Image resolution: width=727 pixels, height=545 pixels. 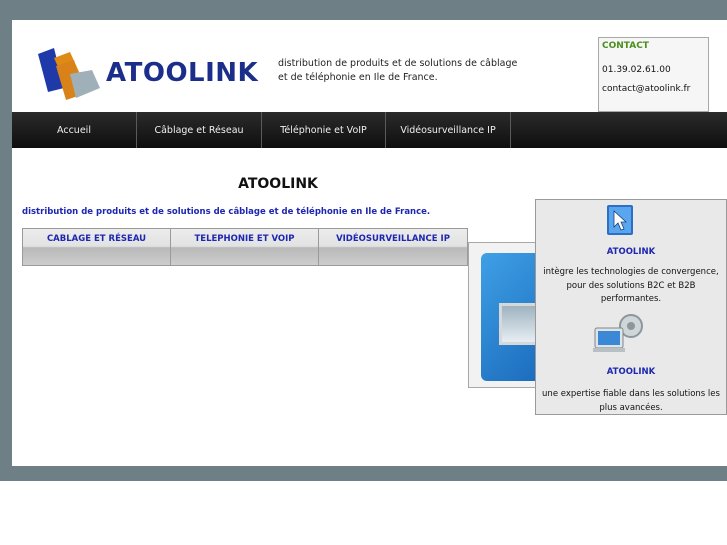 I want to click on nav-item-telephonie-voip: Téléphonie et VoIP, so click(x=324, y=130).